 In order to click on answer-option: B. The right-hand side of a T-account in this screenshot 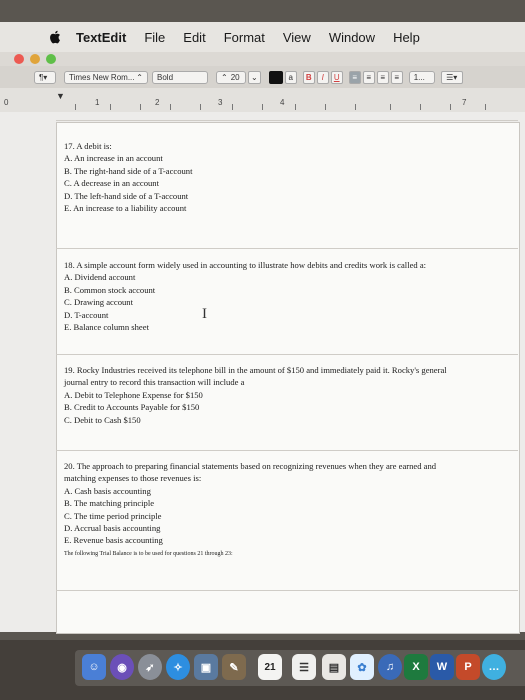, I will do `click(128, 170)`.